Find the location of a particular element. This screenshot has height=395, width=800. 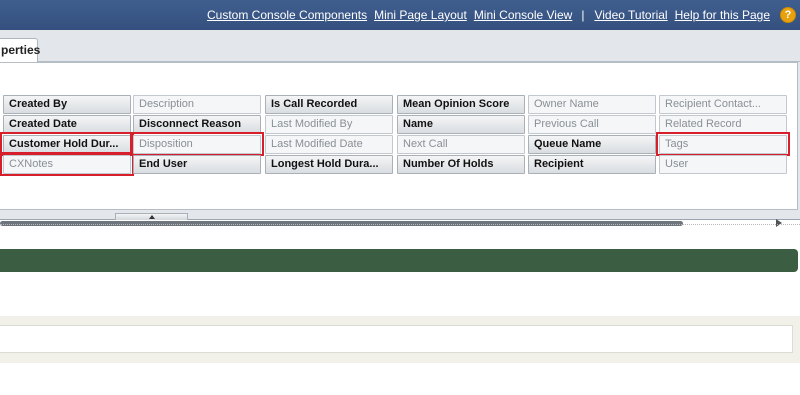

palette-field: Is Call Recorded is located at coordinates (329, 104).